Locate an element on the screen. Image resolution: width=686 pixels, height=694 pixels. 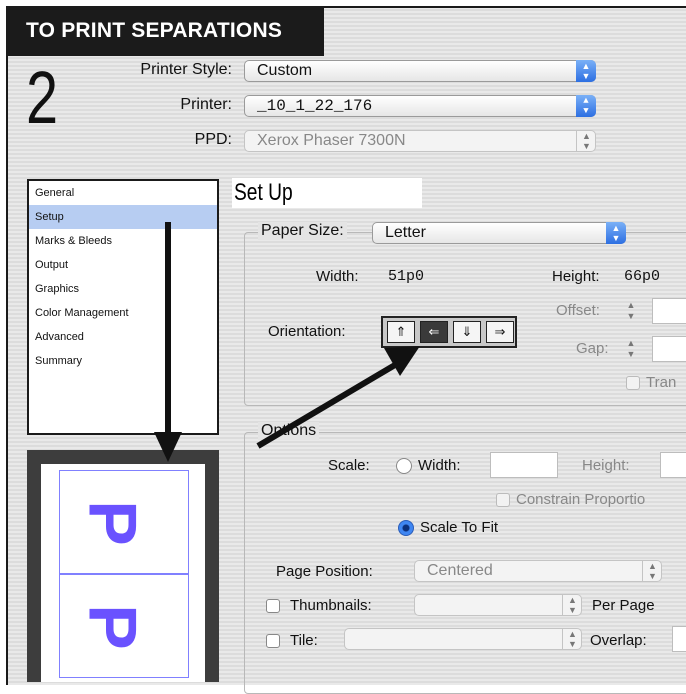
scale-width-label: Width: is located at coordinates (439, 465).